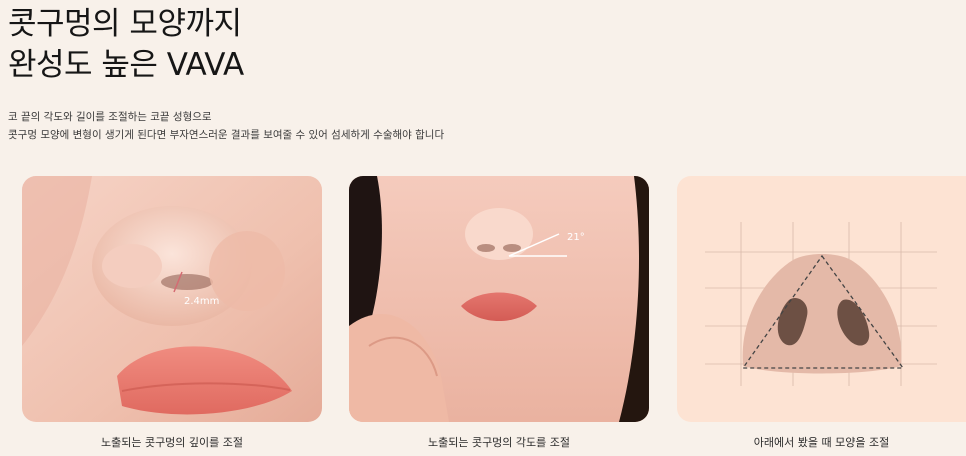  Describe the element at coordinates (576, 237) in the screenshot. I see `angle-measure-label: 21°` at that location.